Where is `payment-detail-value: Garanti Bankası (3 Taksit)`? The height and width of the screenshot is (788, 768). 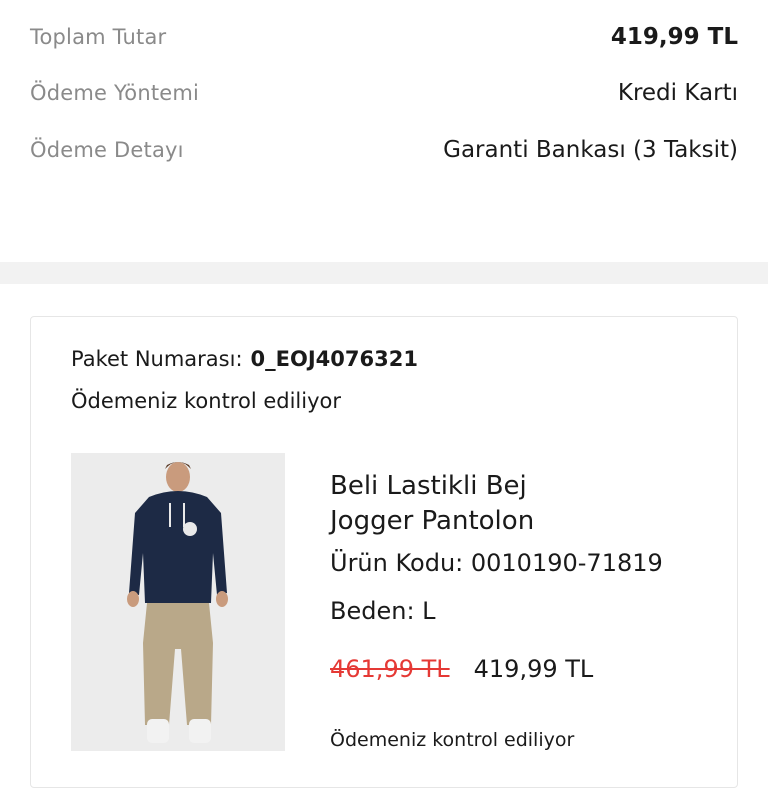 payment-detail-value: Garanti Bankası (3 Taksit) is located at coordinates (590, 150).